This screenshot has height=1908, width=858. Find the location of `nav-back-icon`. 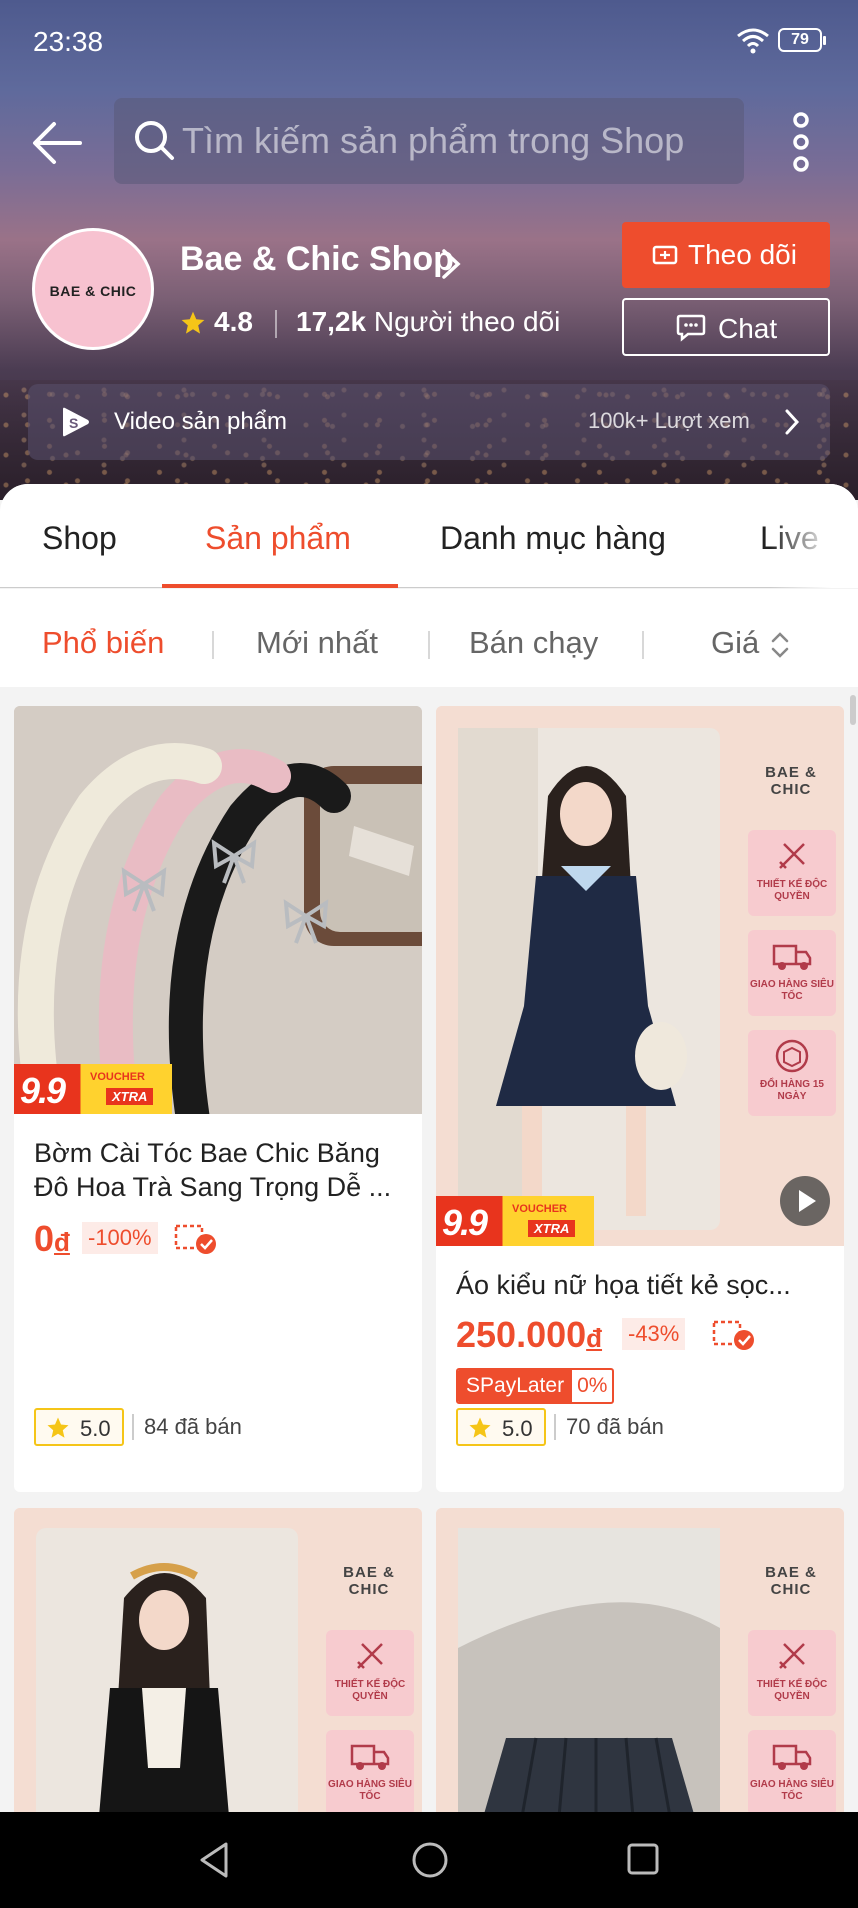

nav-back-icon is located at coordinates (214, 1860).